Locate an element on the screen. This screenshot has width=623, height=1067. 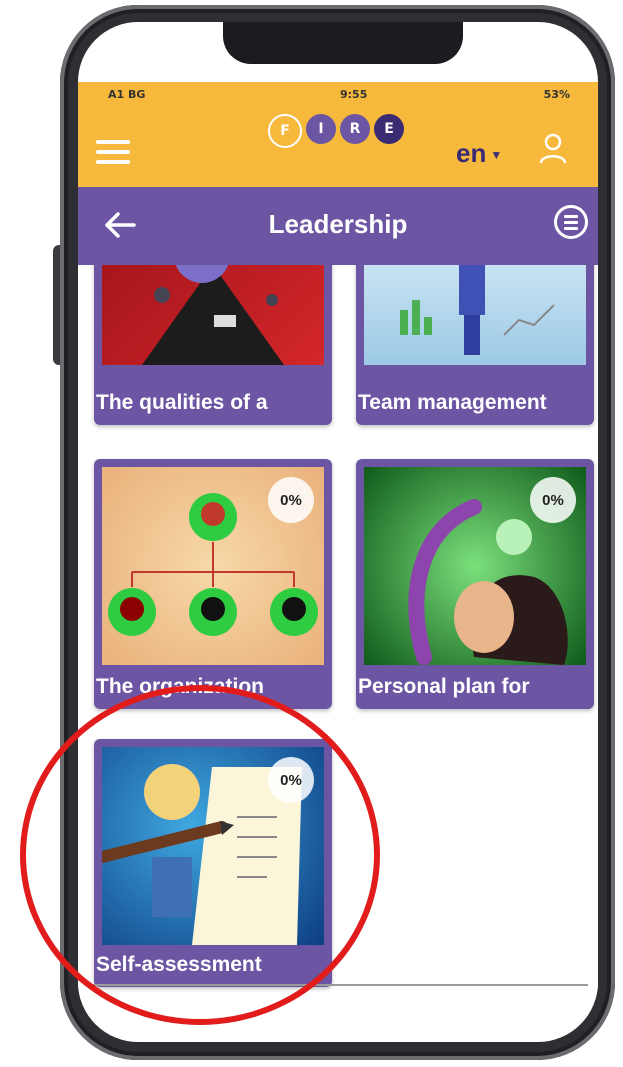
status-time: 9:55 is located at coordinates (354, 94).